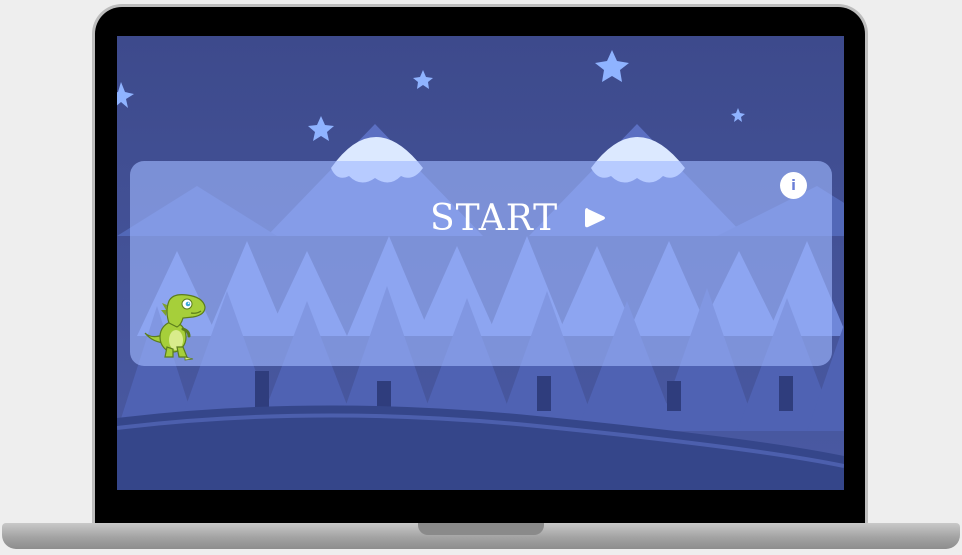  What do you see at coordinates (595, 218) in the screenshot?
I see `play-icon` at bounding box center [595, 218].